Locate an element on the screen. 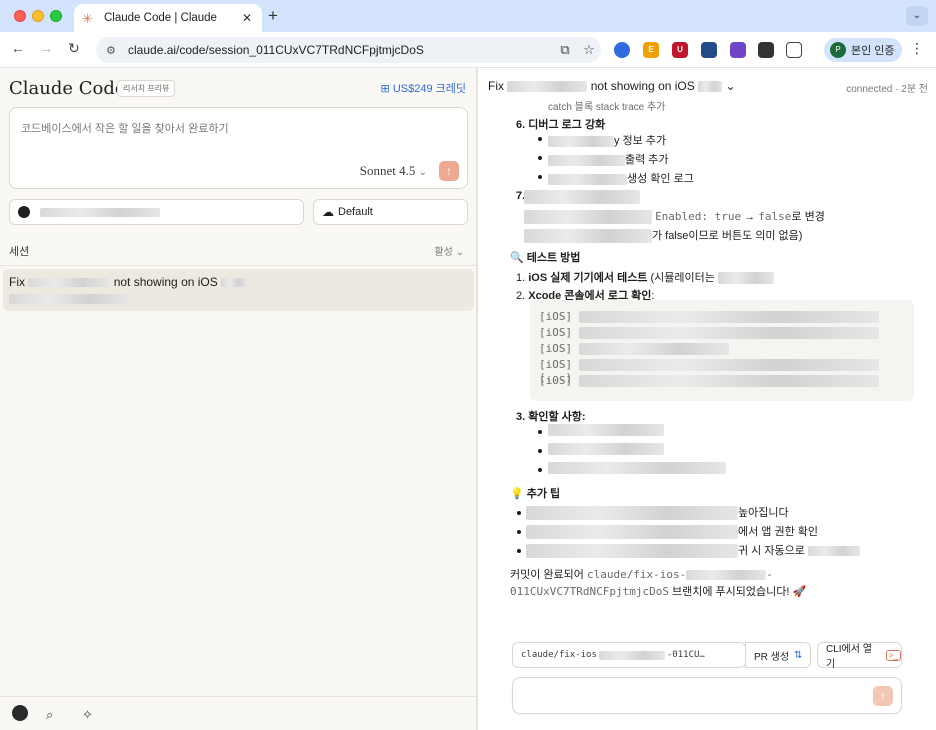 The width and height of the screenshot is (936, 730). window-minimize-button is located at coordinates (38, 16).